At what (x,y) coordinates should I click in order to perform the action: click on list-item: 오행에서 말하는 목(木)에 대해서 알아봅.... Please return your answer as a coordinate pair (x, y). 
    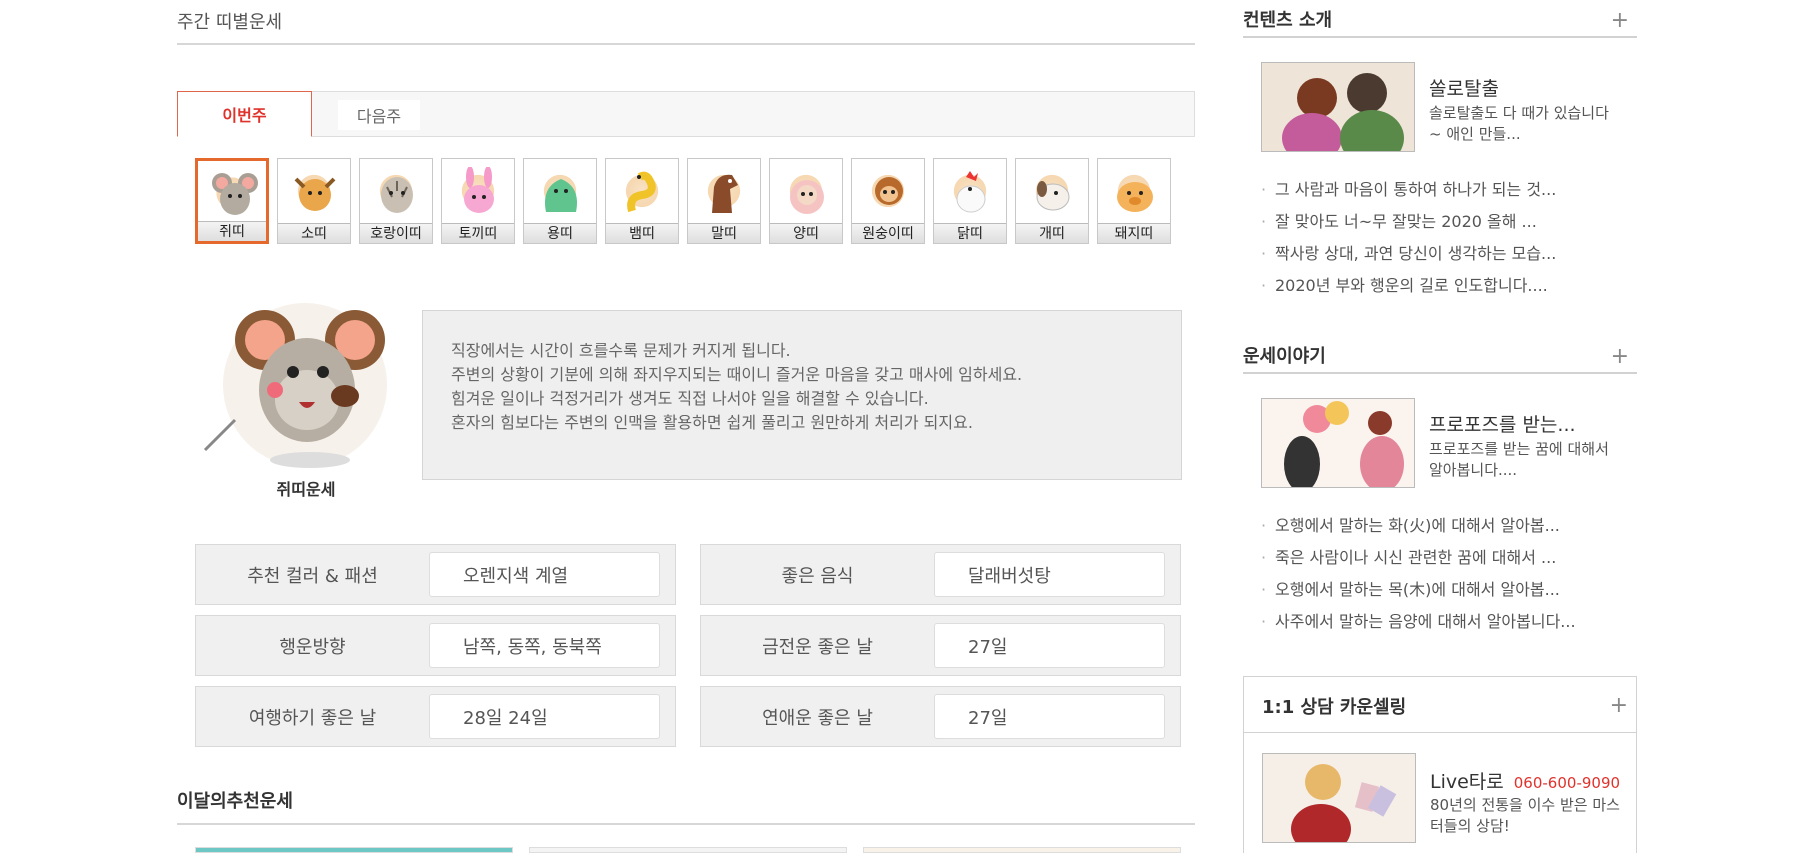
    Looking at the image, I should click on (1440, 590).